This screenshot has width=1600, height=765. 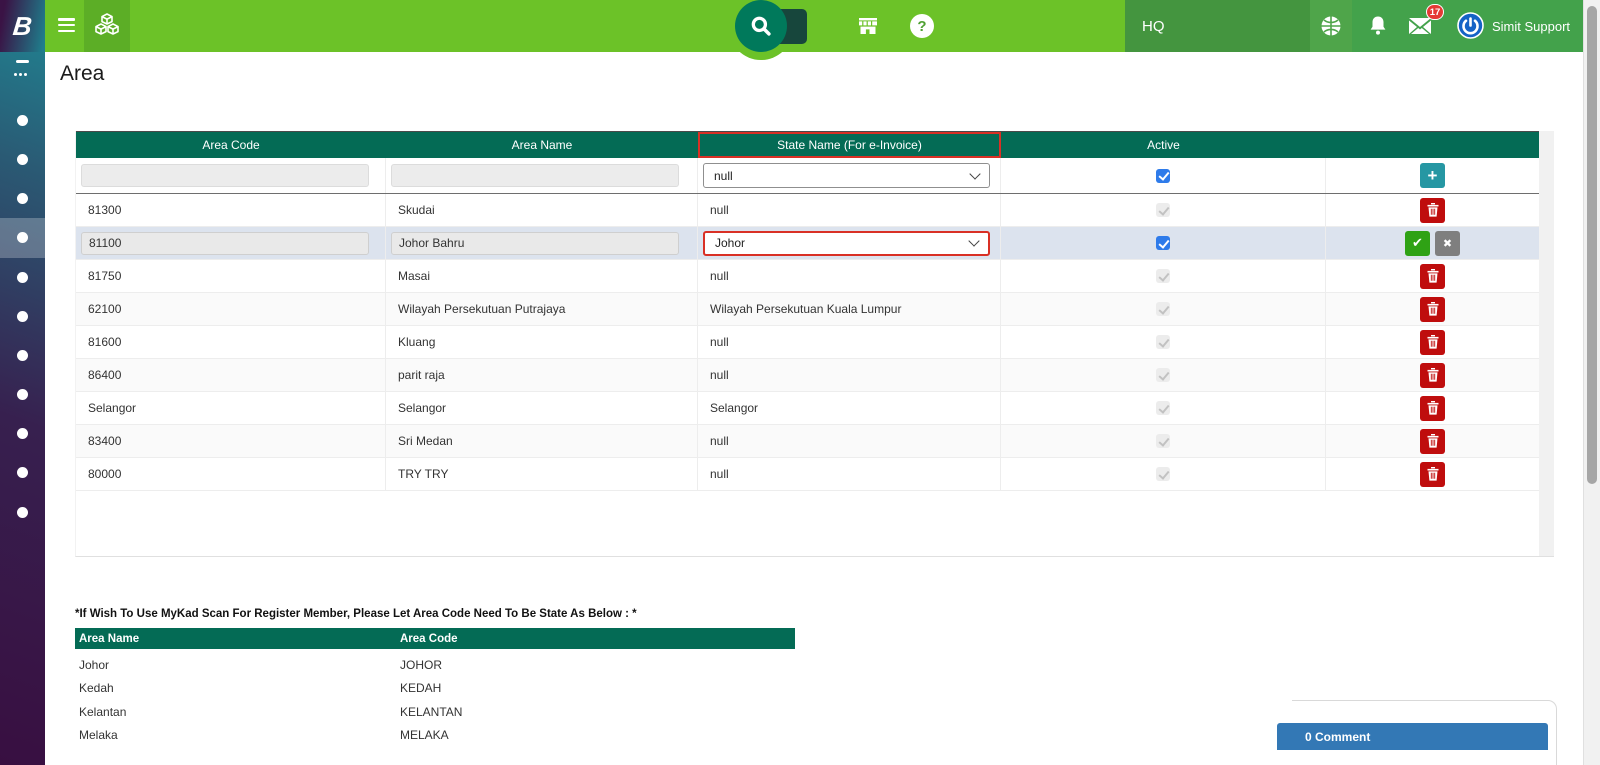 I want to click on help-button: ?, so click(x=922, y=26).